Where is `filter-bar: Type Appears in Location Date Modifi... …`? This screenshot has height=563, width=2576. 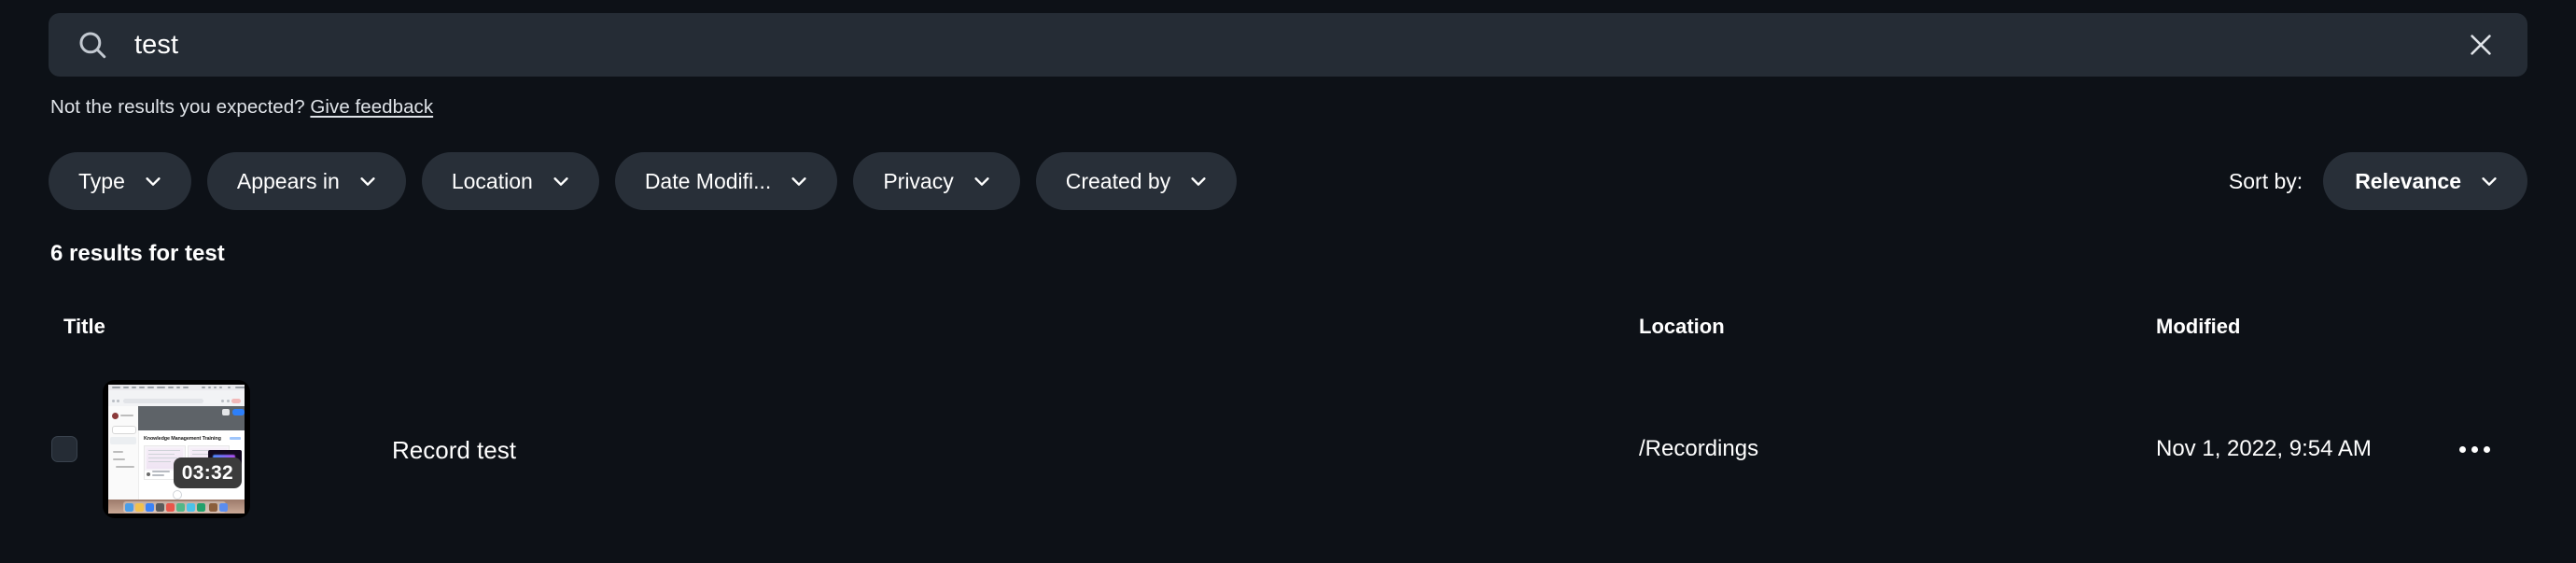 filter-bar: Type Appears in Location Date Modifi... … is located at coordinates (1288, 181).